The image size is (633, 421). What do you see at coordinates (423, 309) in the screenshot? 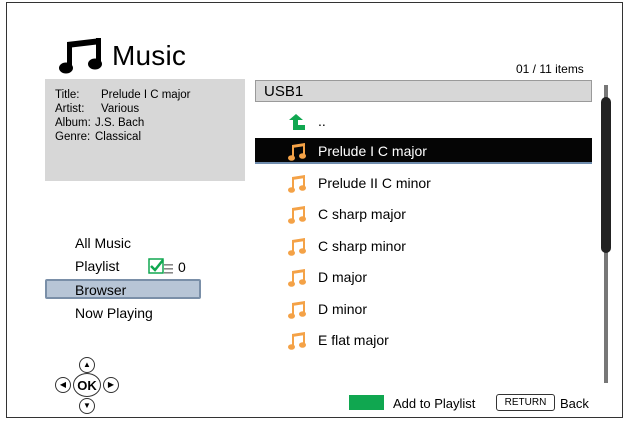
I see `file-row: D minor` at bounding box center [423, 309].